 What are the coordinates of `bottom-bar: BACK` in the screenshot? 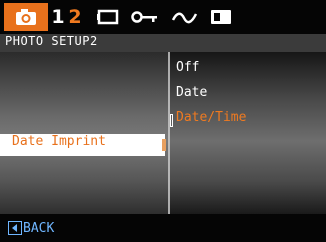 It's located at (163, 228).